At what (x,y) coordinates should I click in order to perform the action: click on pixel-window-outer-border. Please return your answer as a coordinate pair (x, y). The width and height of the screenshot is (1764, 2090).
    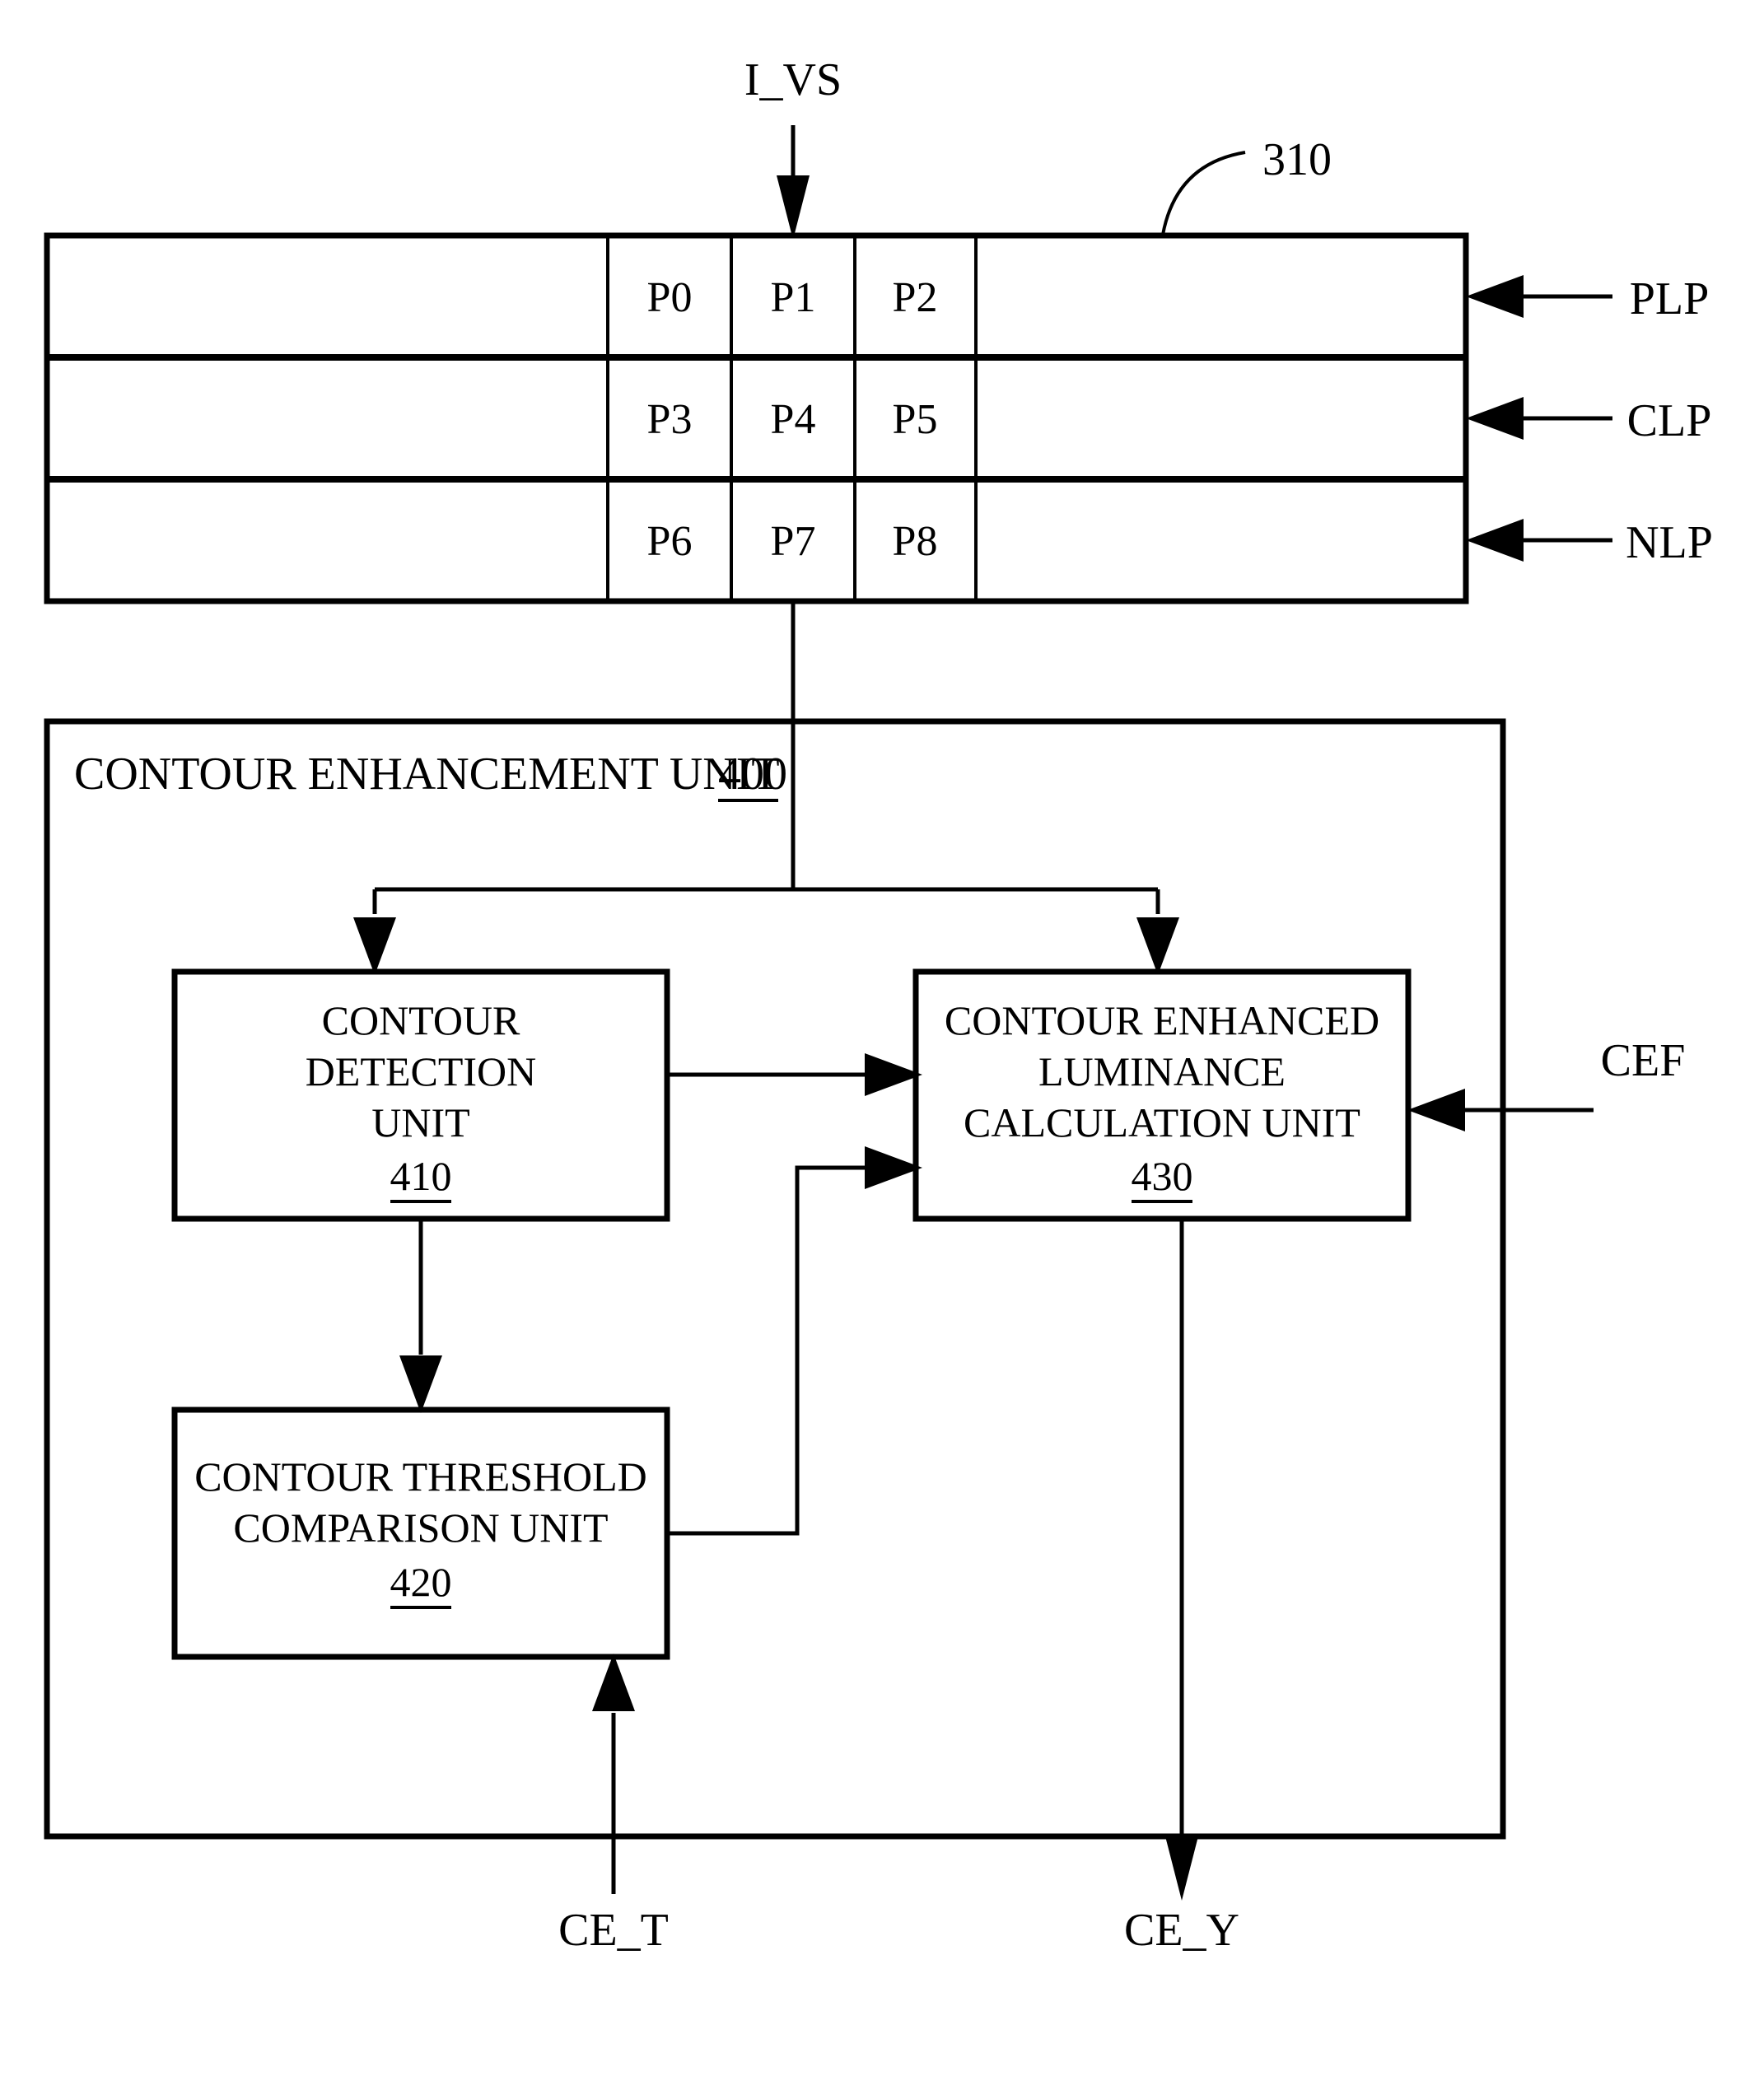
    Looking at the image, I should click on (756, 418).